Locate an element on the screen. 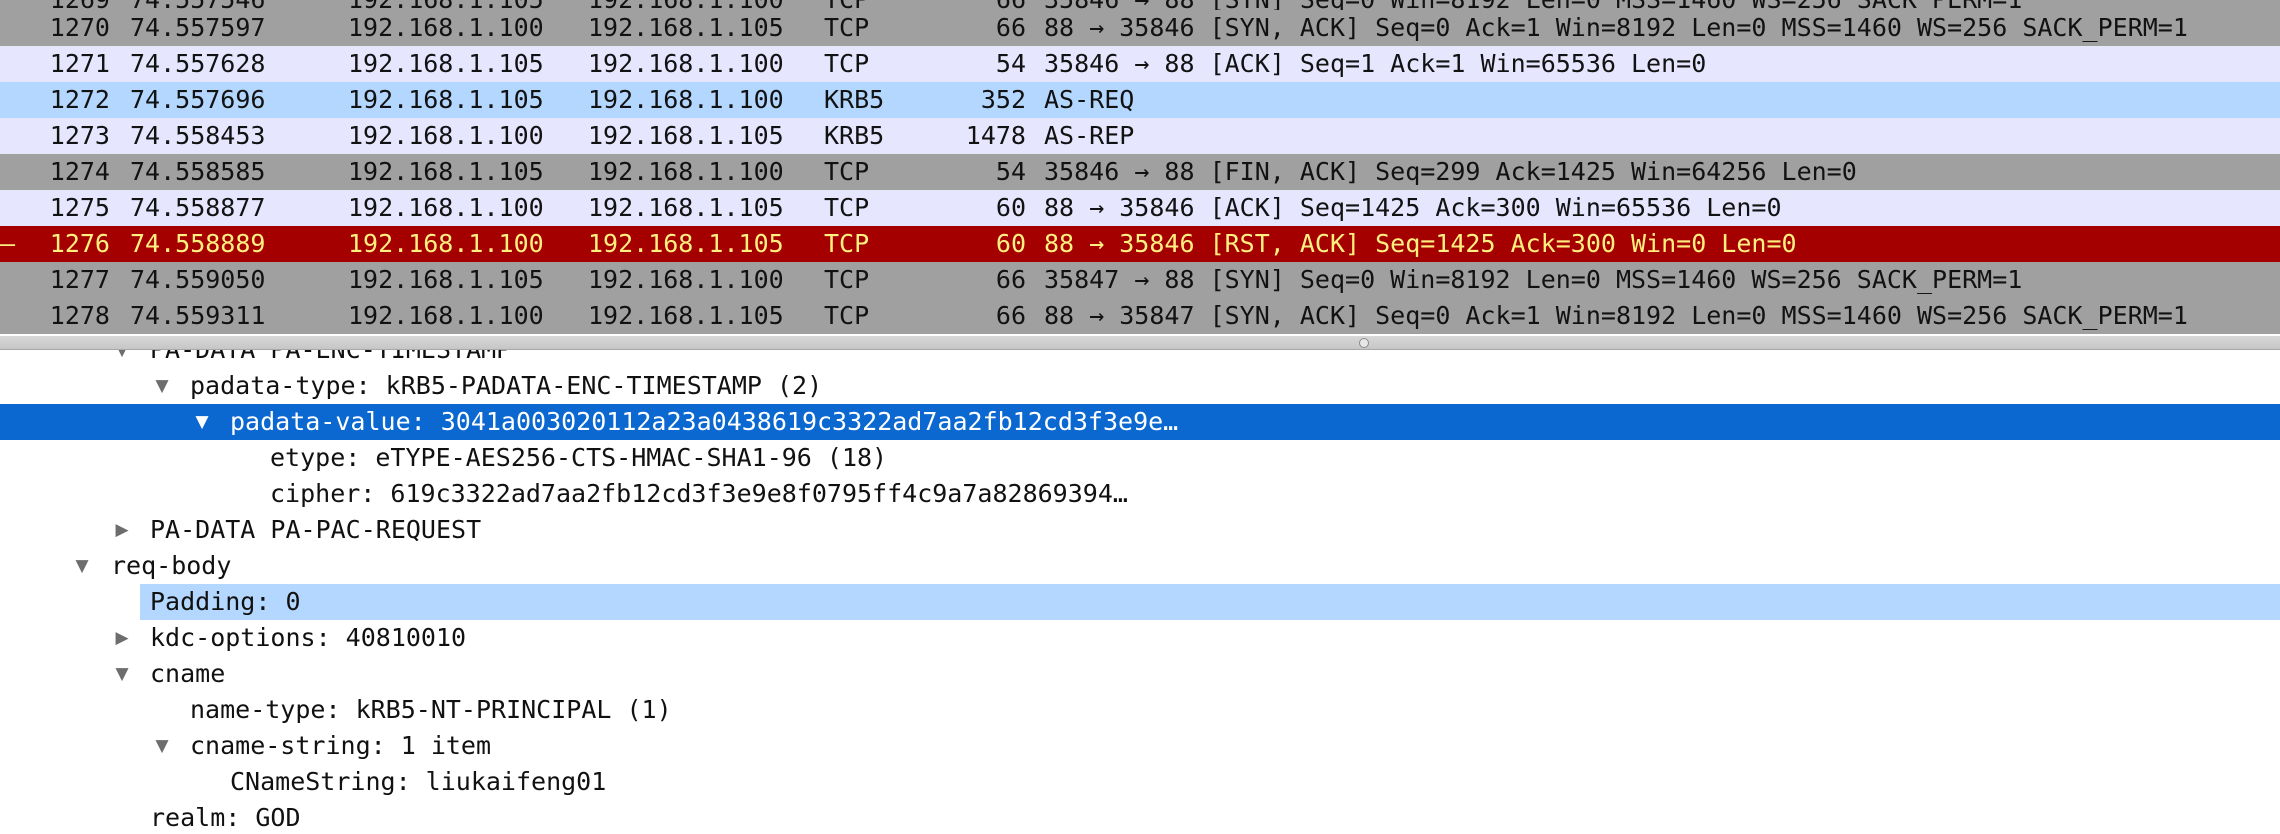 The image size is (2280, 834). tree-node-label: req-body is located at coordinates (171, 565).